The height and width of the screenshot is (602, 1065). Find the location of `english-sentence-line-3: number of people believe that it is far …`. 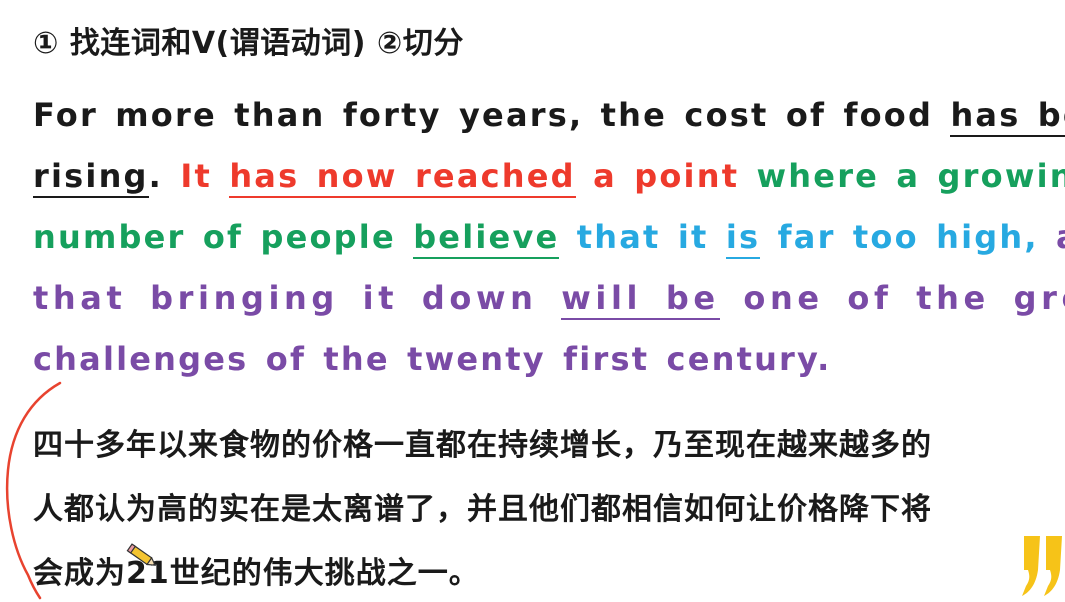

english-sentence-line-3: number of people believe that it is far … is located at coordinates (549, 238).